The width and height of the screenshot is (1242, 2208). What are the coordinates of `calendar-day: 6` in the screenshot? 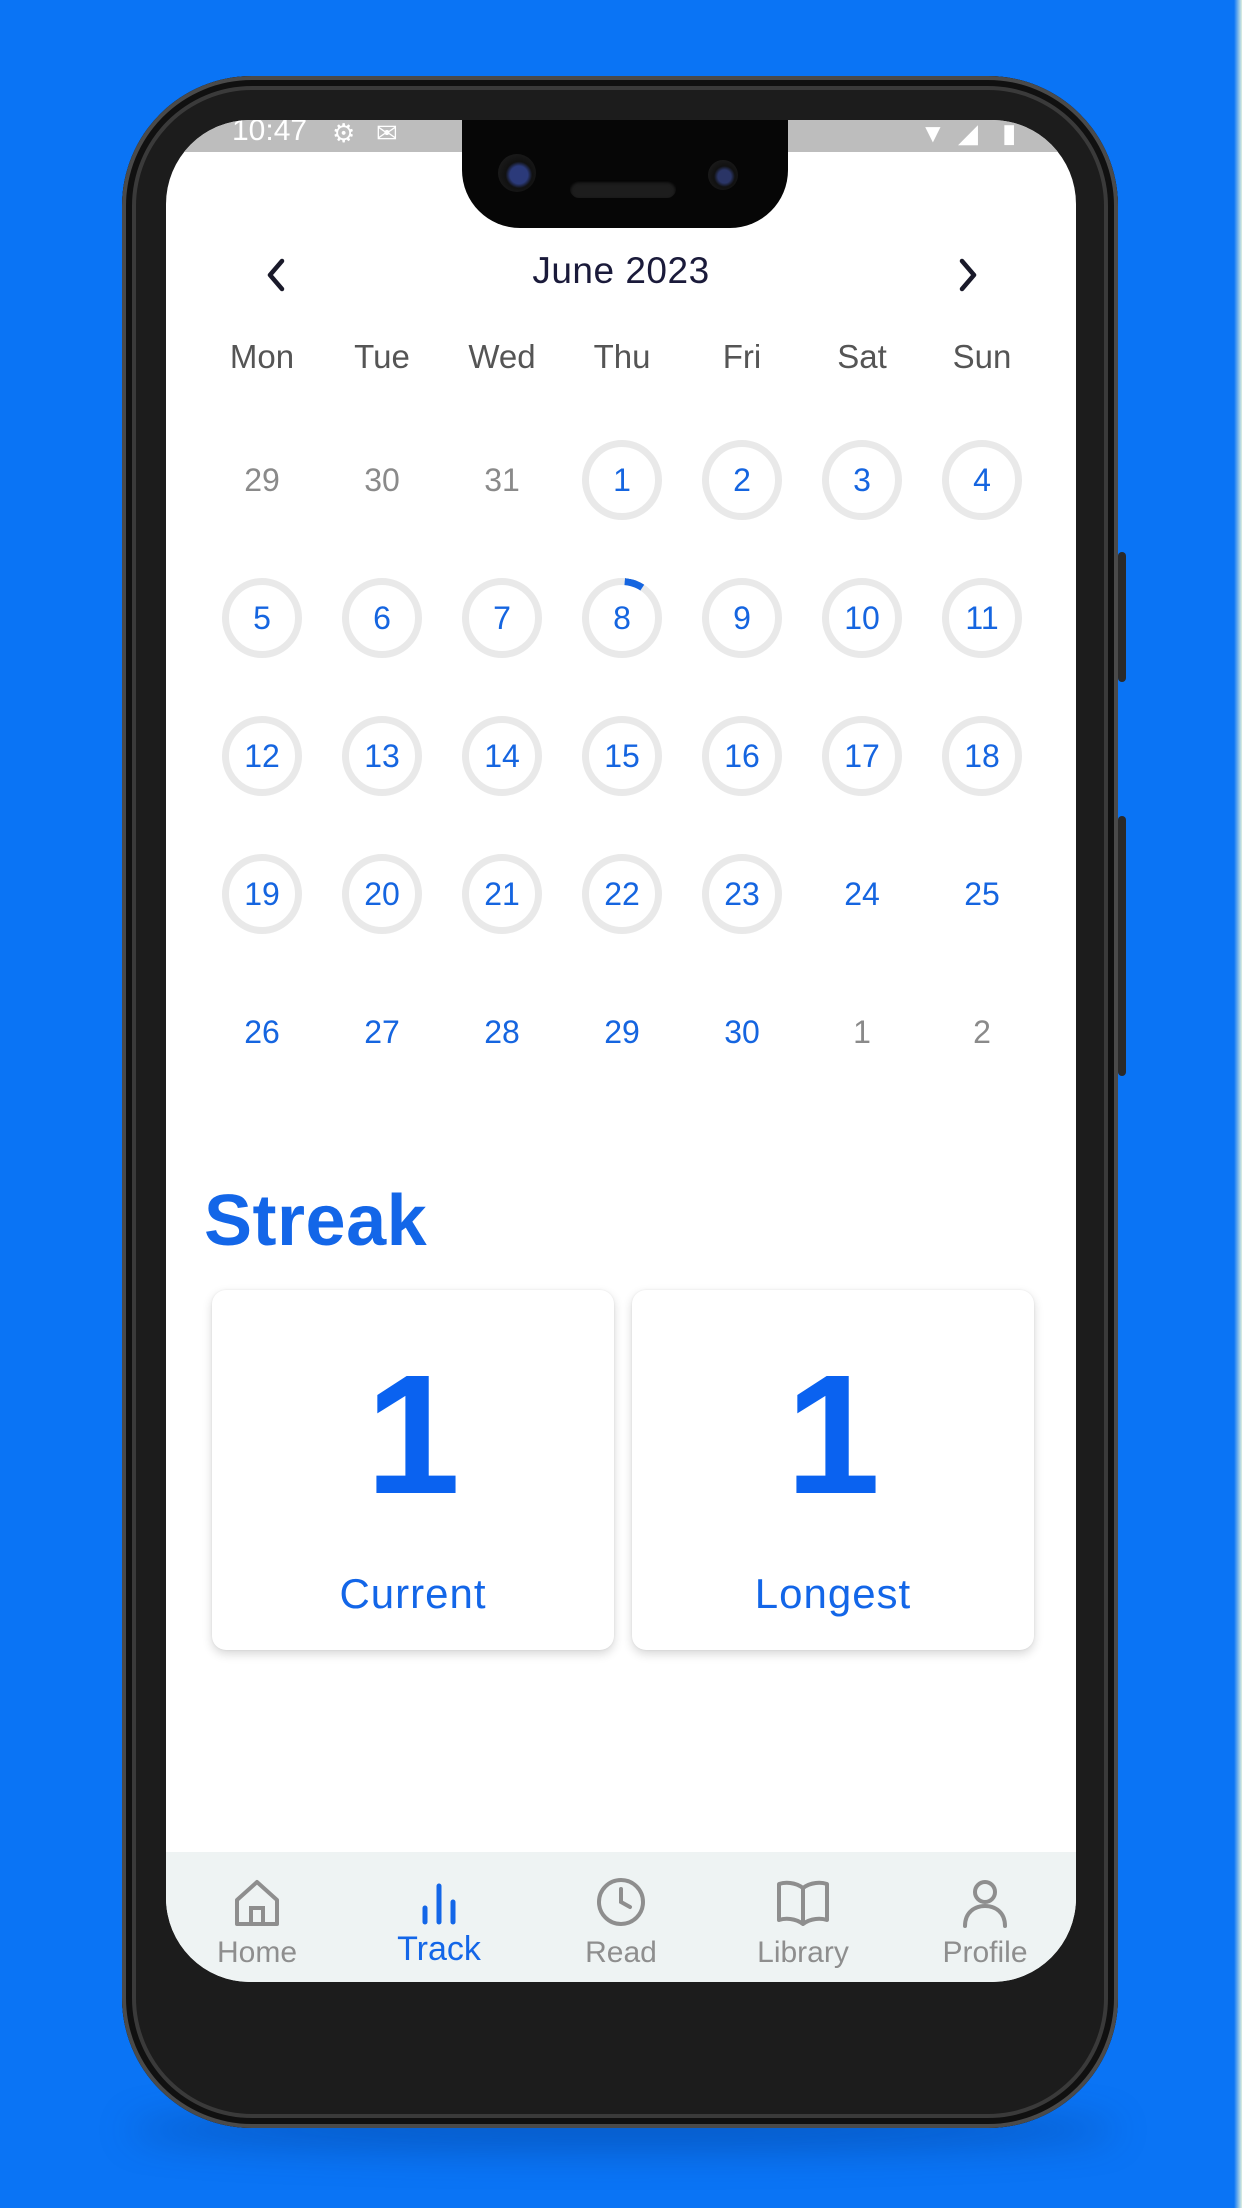 It's located at (382, 618).